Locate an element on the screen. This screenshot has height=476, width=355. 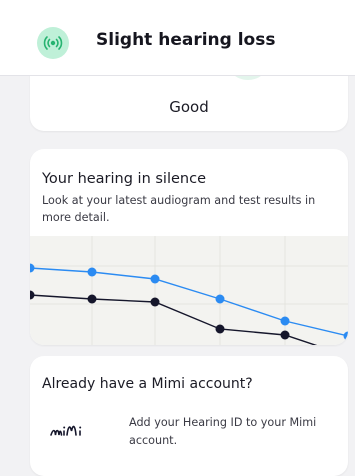
status-value: Good is located at coordinates (189, 107).